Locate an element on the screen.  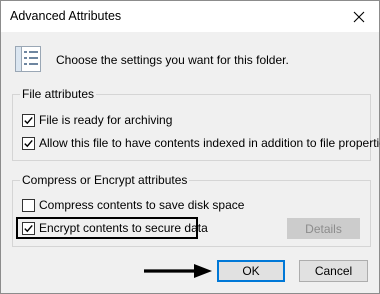
title-bar: Advanced Attributes is located at coordinates (190, 16).